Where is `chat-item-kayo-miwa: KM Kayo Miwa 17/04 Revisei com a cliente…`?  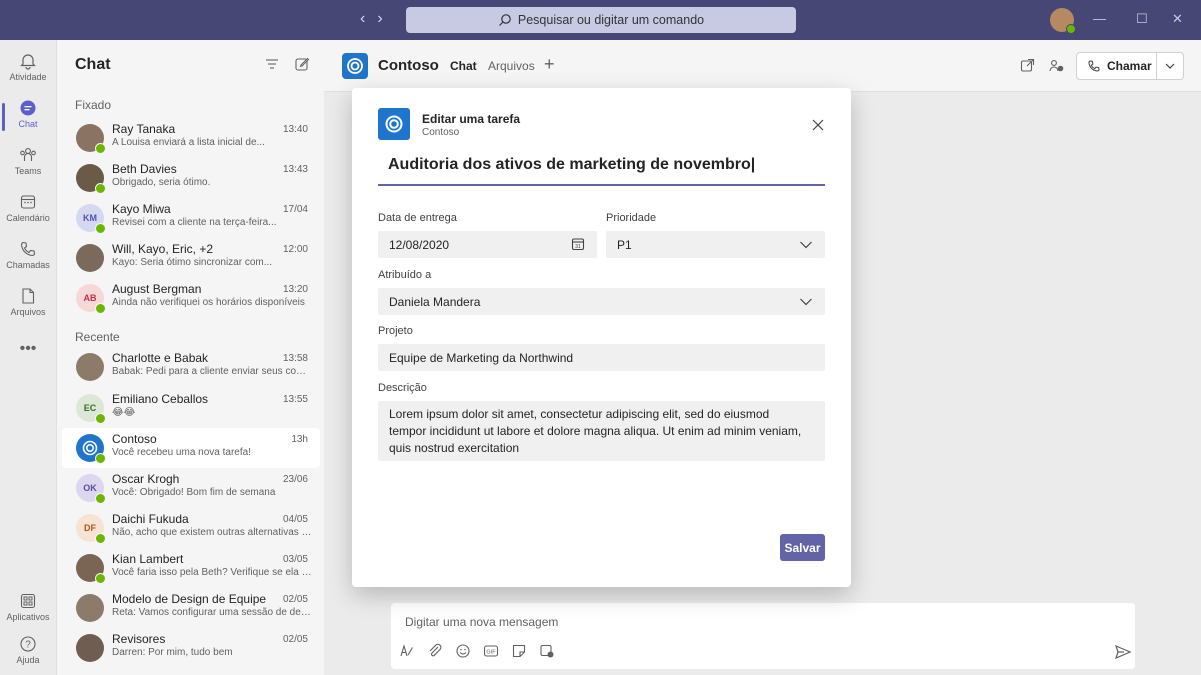
chat-item-kayo-miwa: KM Kayo Miwa 17/04 Revisei com a cliente… is located at coordinates (191, 218).